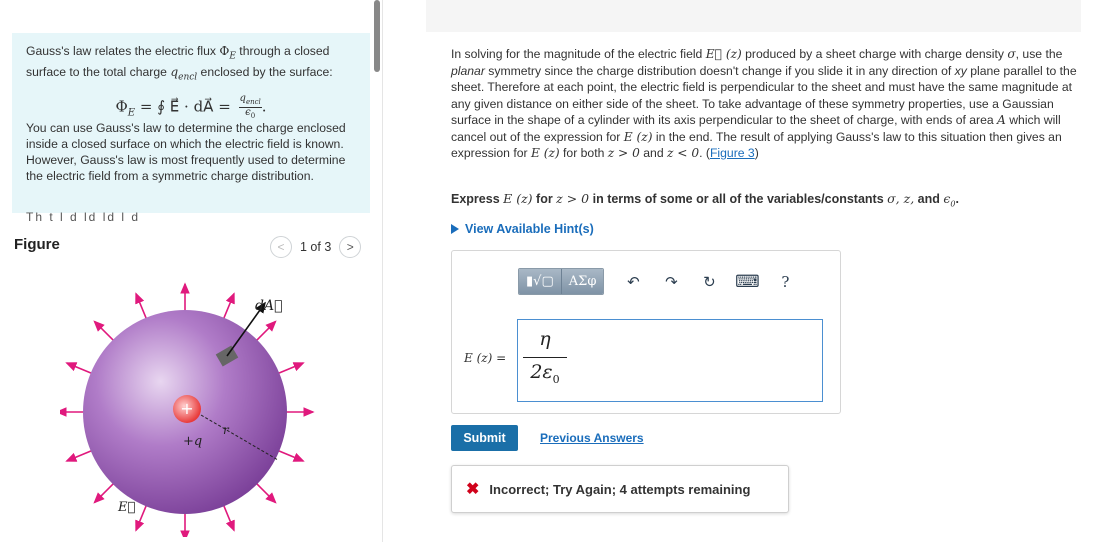 This screenshot has width=1098, height=542. What do you see at coordinates (191, 106) in the screenshot?
I see `gauss-law-formula: ΦE = ∮ E⃗ · dA⃗ = qencl ϵ0.` at bounding box center [191, 106].